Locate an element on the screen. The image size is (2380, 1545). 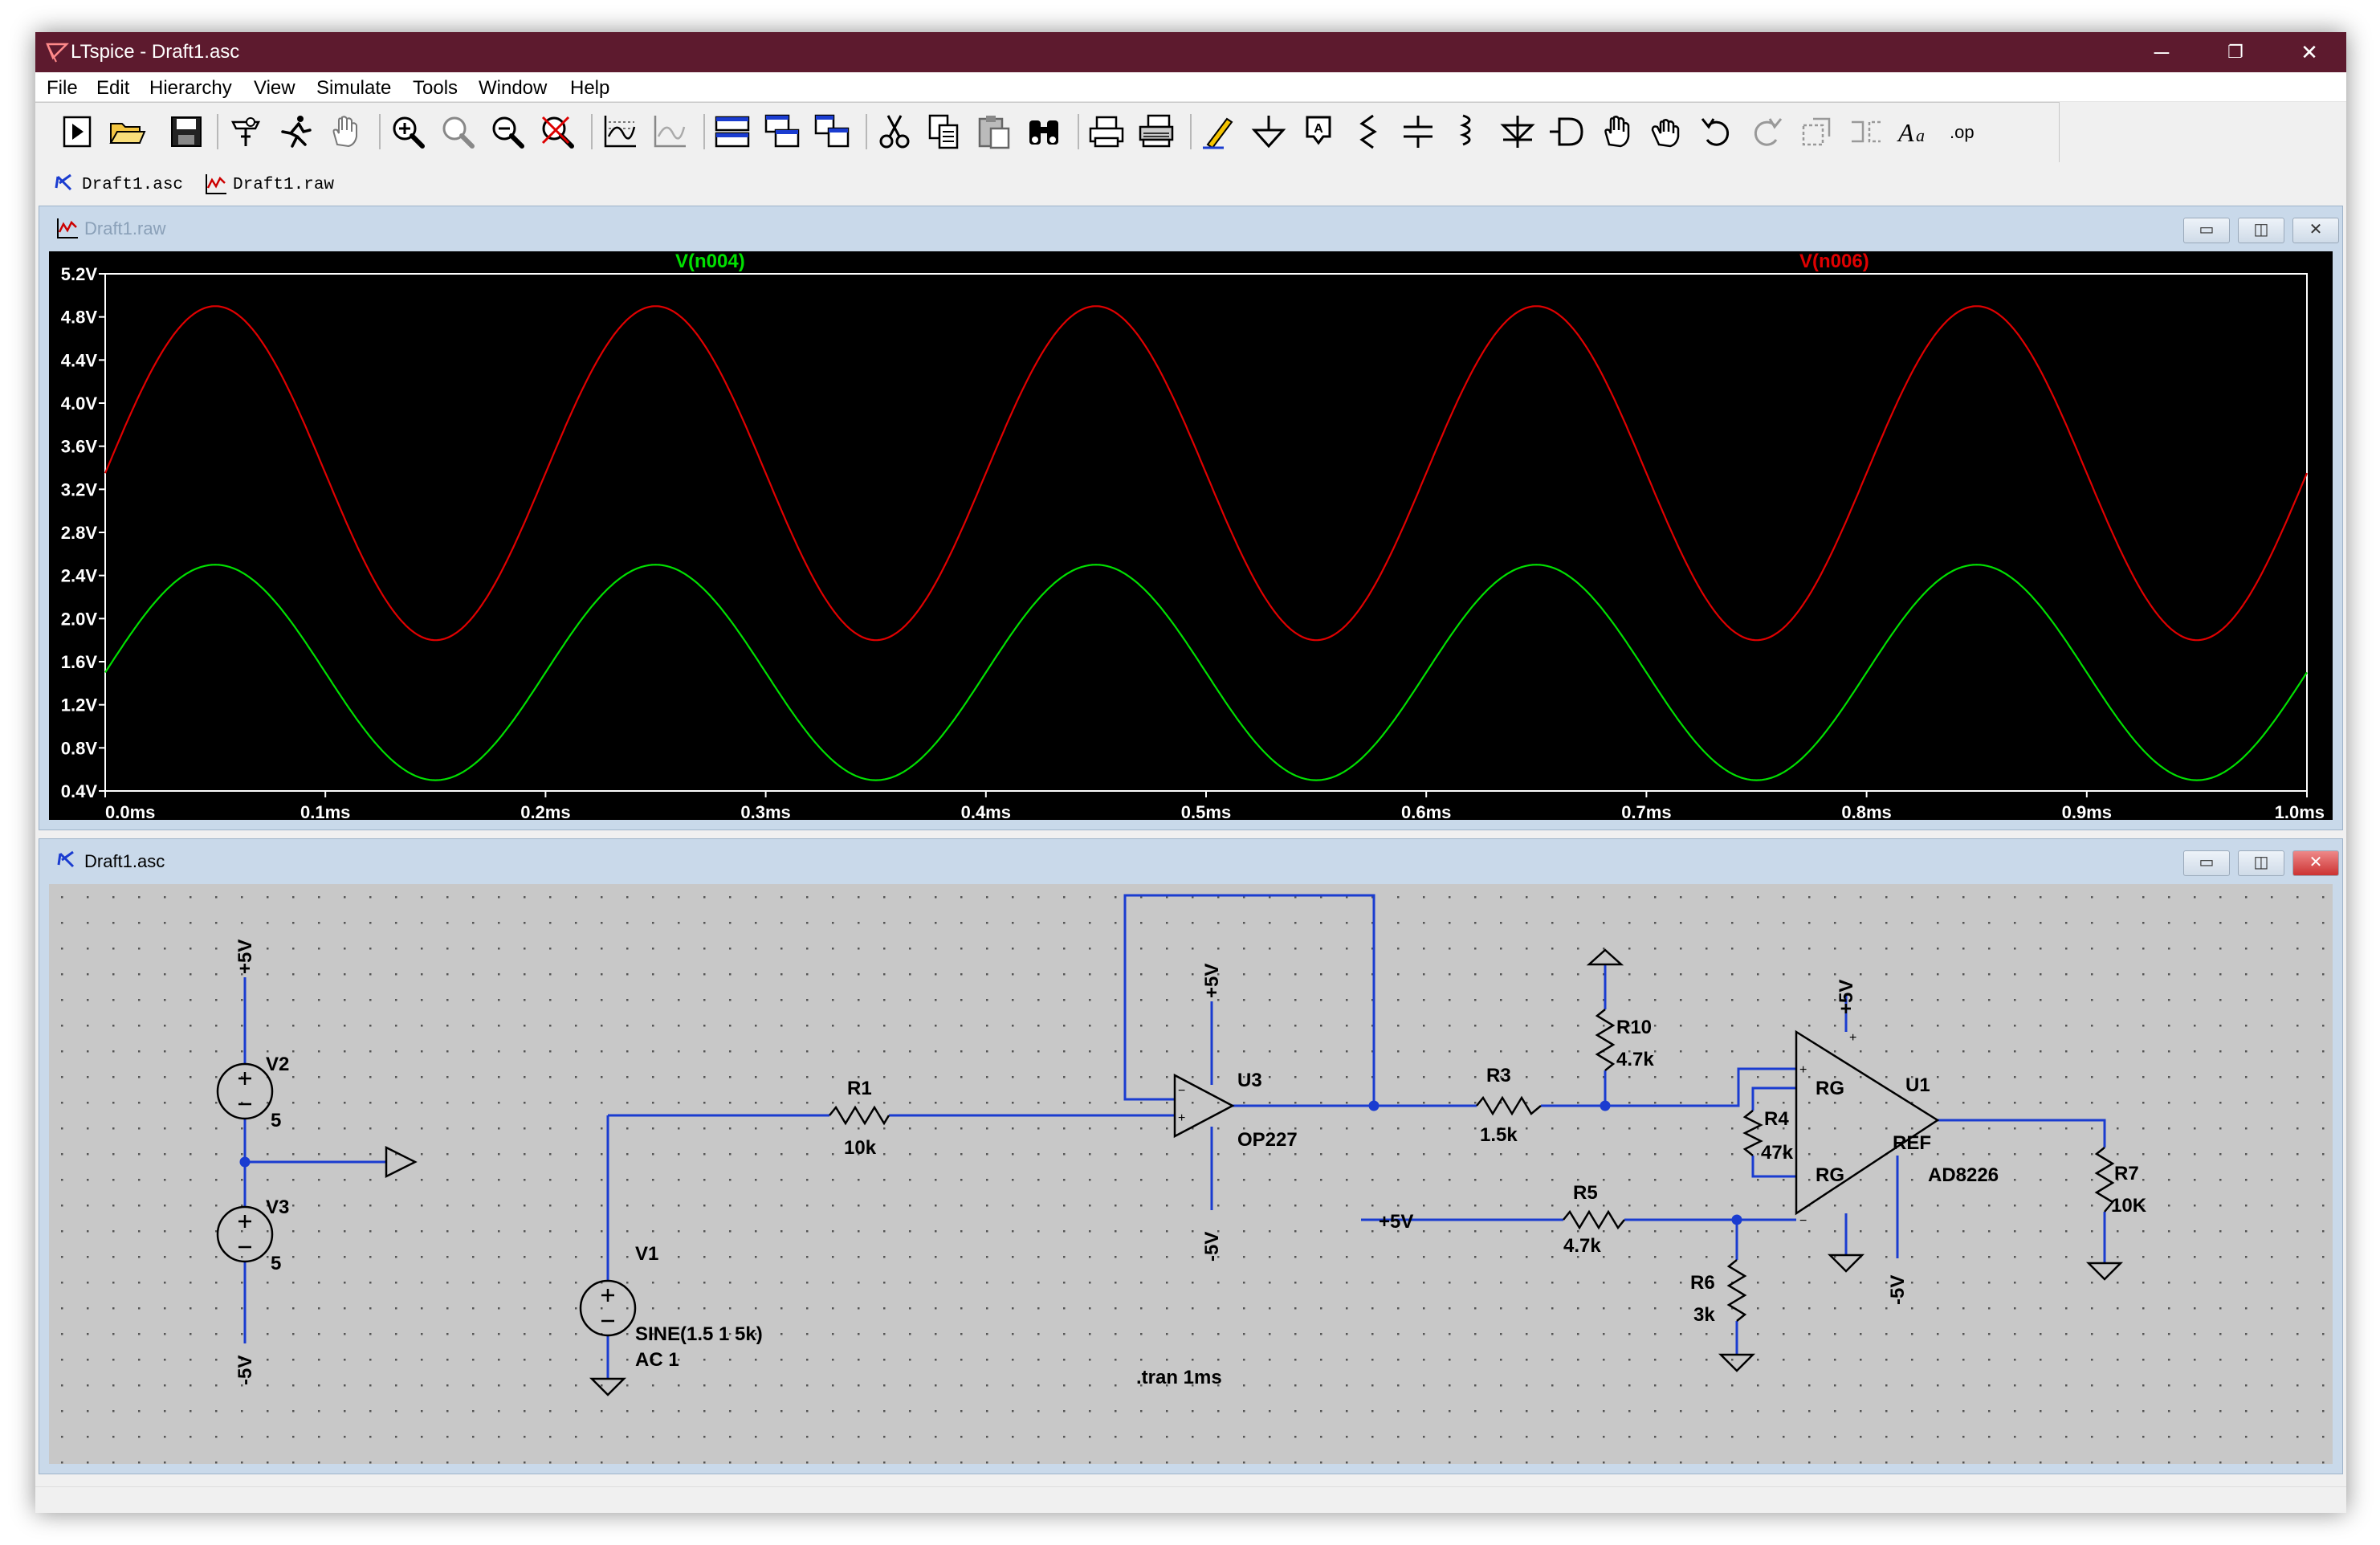
text-icon: Aa is located at coordinates (1916, 132).